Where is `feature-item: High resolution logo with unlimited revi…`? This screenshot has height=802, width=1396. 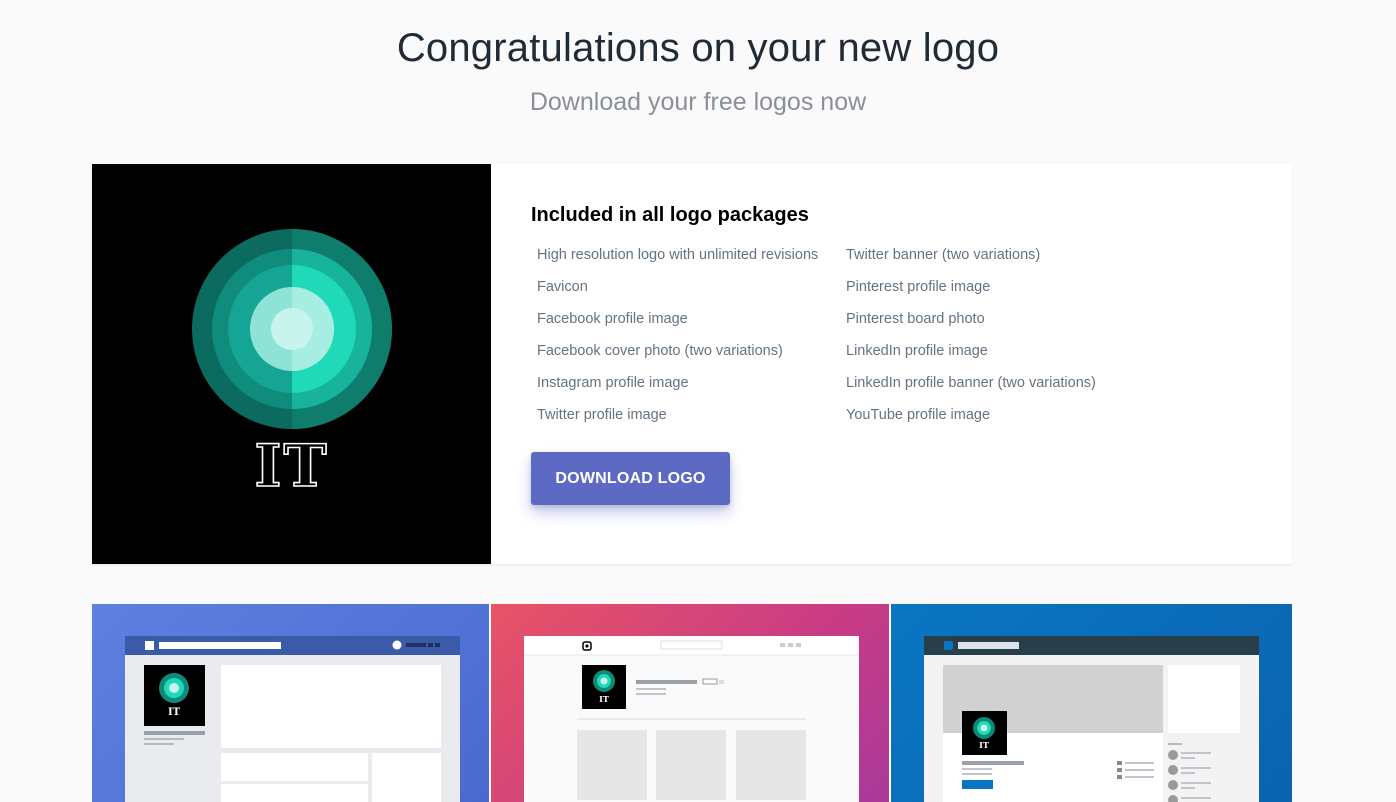
feature-item: High resolution logo with unlimited revi… is located at coordinates (678, 255).